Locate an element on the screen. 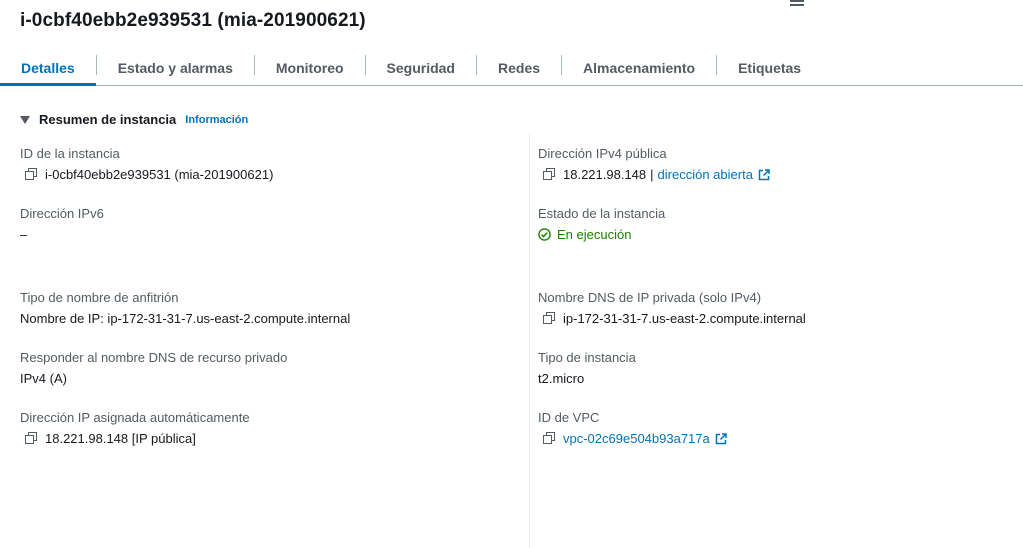 This screenshot has height=548, width=1023. field-label: Dirección IPv6 is located at coordinates (62, 213).